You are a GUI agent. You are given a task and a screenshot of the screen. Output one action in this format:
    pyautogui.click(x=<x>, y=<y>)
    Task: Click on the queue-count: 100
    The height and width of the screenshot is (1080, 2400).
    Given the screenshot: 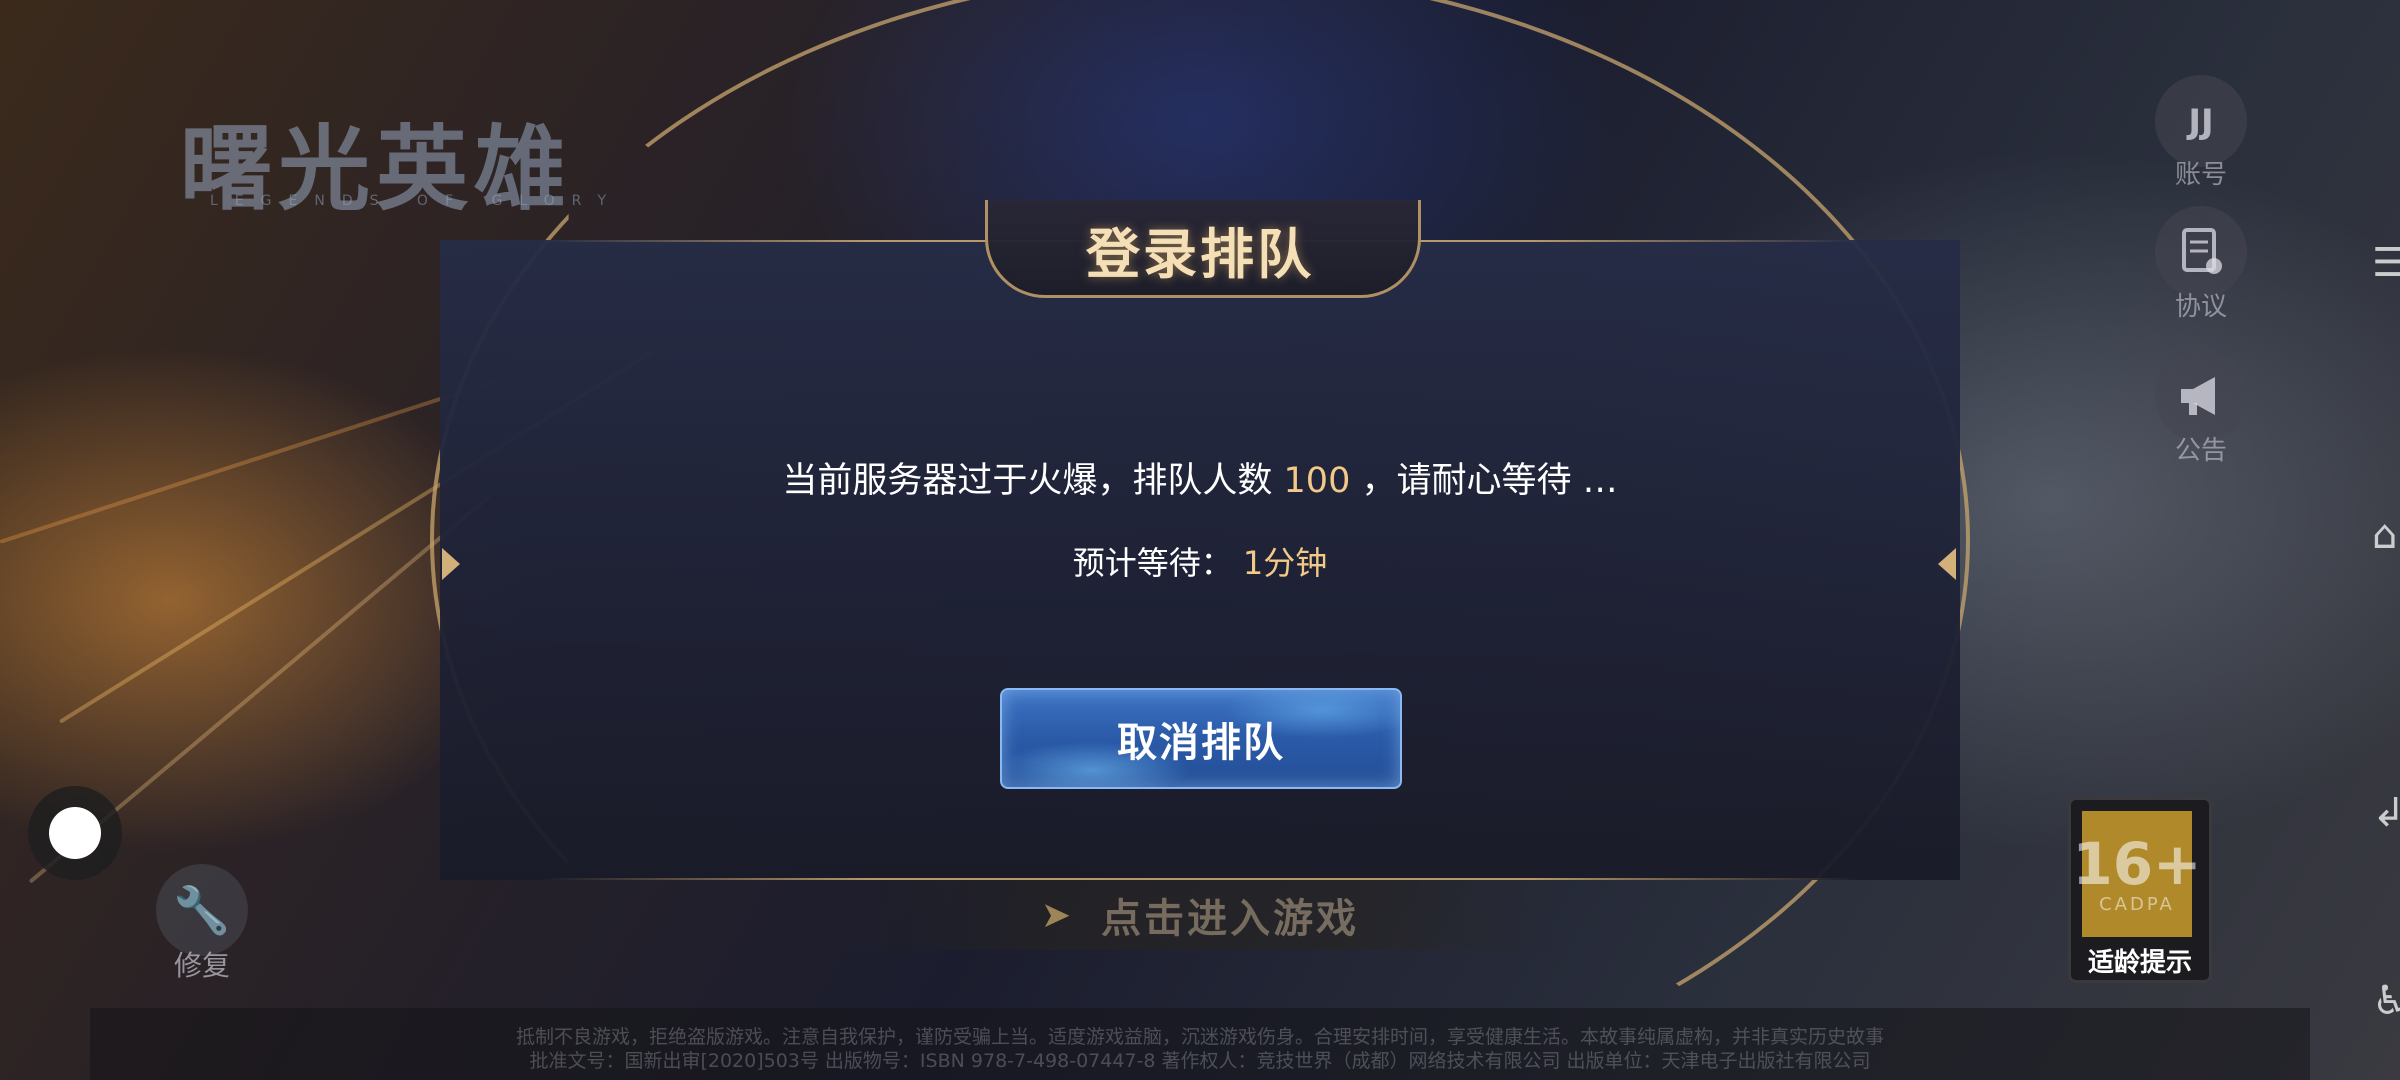 What is the action you would take?
    pyautogui.click(x=1317, y=481)
    